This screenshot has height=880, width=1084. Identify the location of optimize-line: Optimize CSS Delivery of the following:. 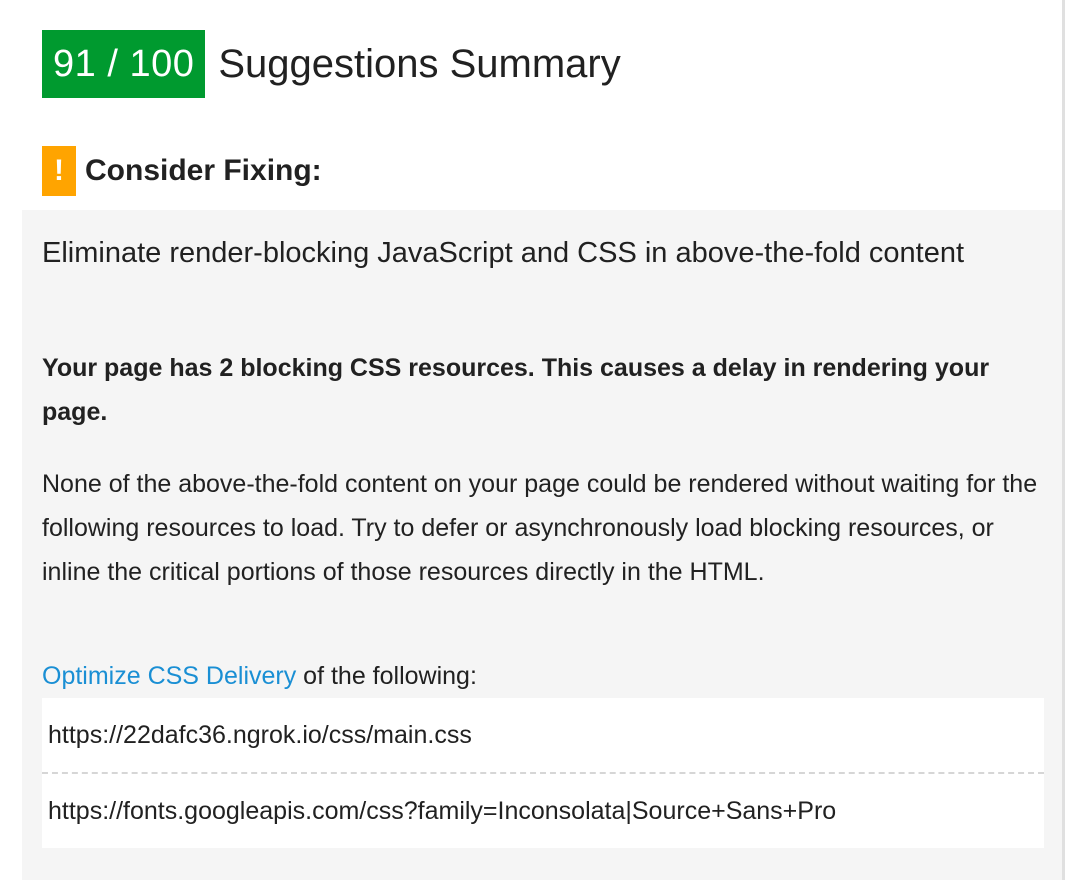
(259, 676).